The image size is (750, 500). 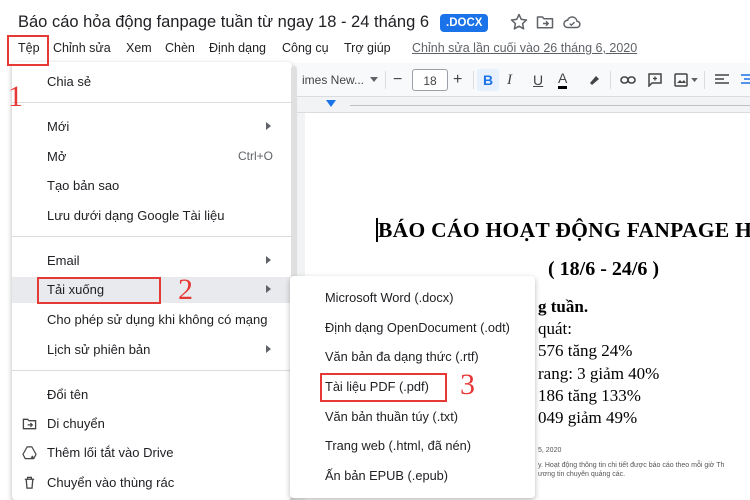 What do you see at coordinates (655, 80) in the screenshot?
I see `comment-icon` at bounding box center [655, 80].